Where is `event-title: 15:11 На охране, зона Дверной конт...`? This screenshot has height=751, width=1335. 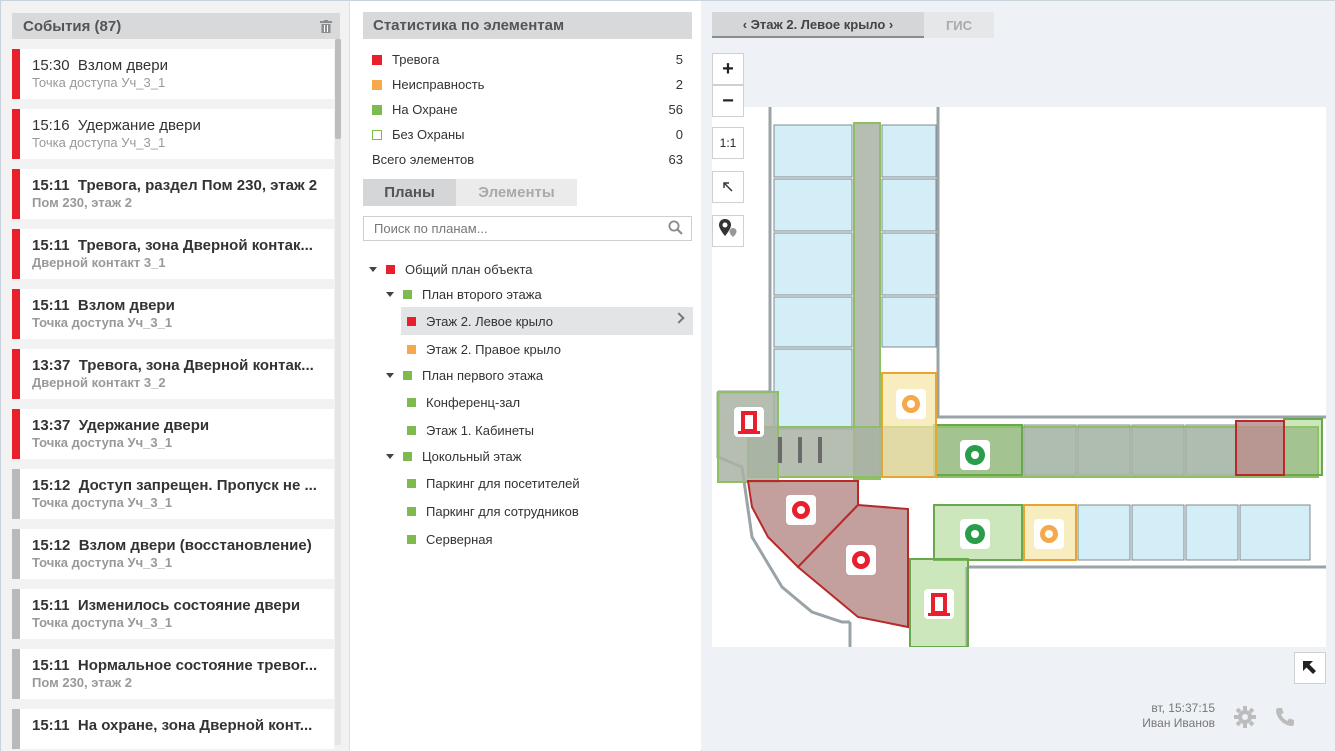
event-title: 15:11 На охране, зона Дверной конт... is located at coordinates (182, 725).